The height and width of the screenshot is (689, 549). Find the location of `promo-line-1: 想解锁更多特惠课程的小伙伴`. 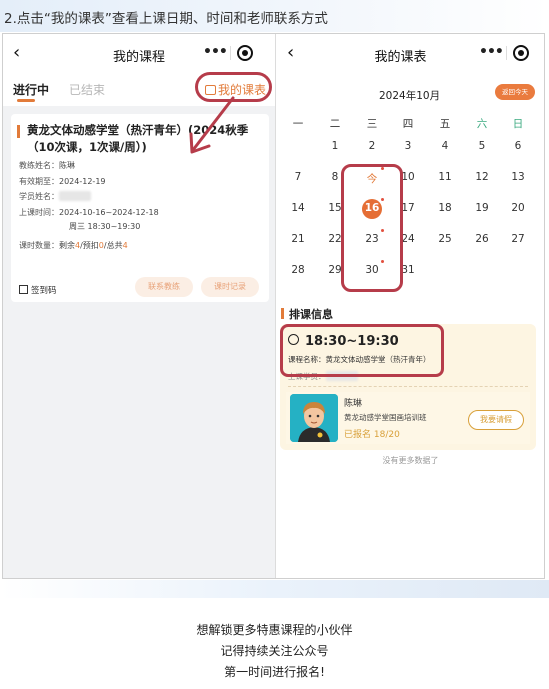

promo-line-1: 想解锁更多特惠课程的小伙伴 is located at coordinates (274, 630).